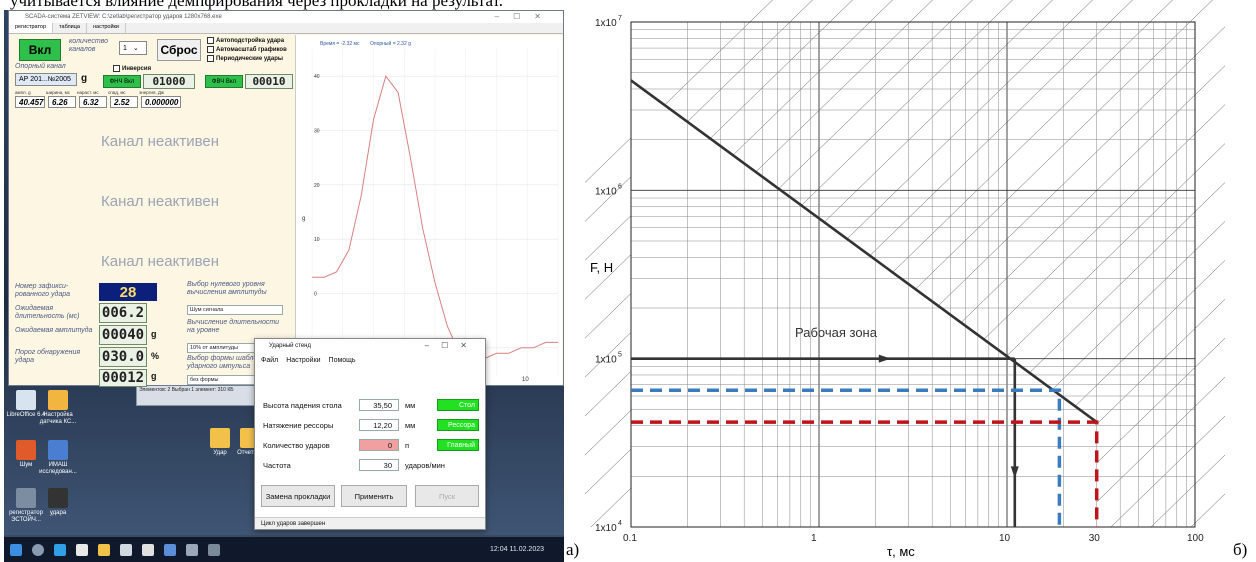 This screenshot has width=1256, height=562. Describe the element at coordinates (317, 186) in the screenshot. I see `pulse-y-tick: 20` at that location.